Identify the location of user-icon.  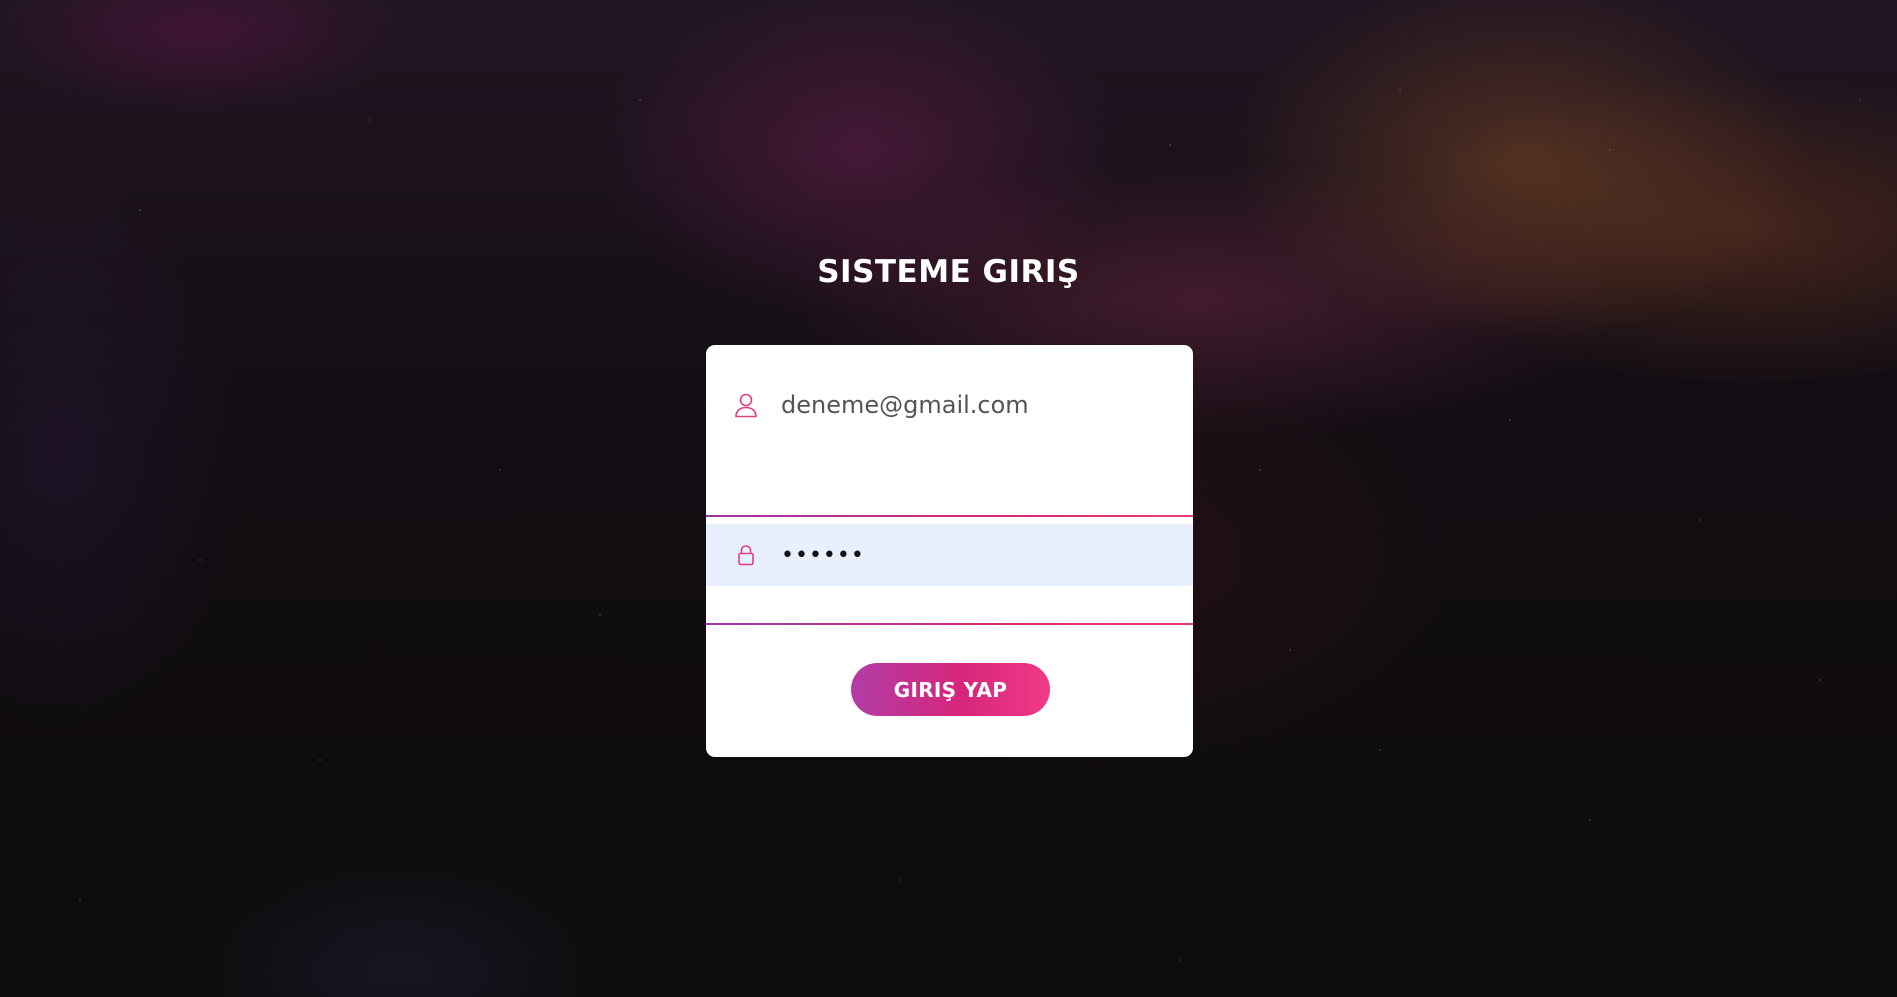
(746, 405).